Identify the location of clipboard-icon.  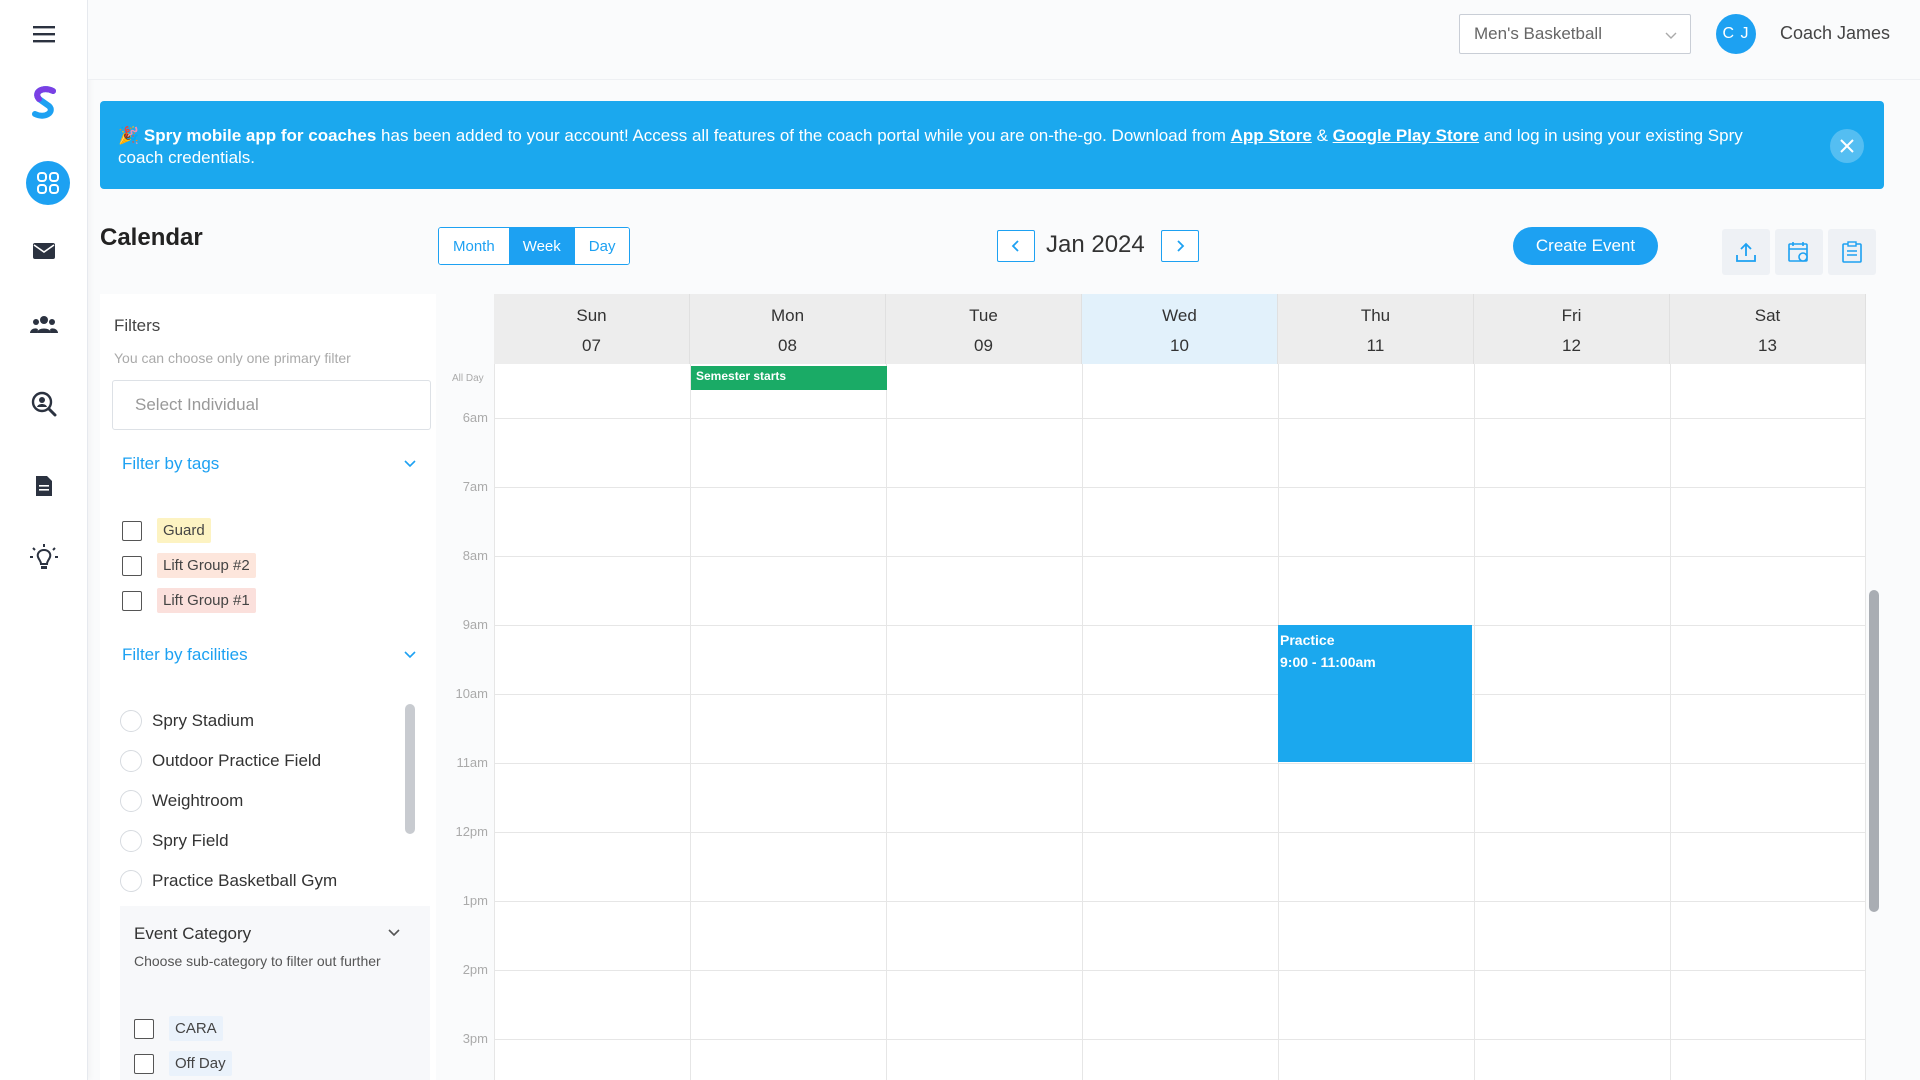
(1852, 252).